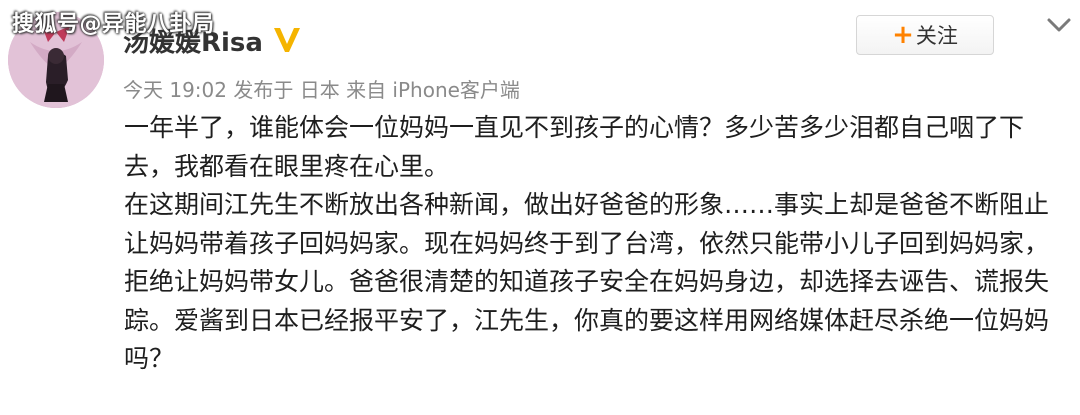 The image size is (1080, 415). Describe the element at coordinates (1059, 25) in the screenshot. I see `chevron-down-icon` at that location.